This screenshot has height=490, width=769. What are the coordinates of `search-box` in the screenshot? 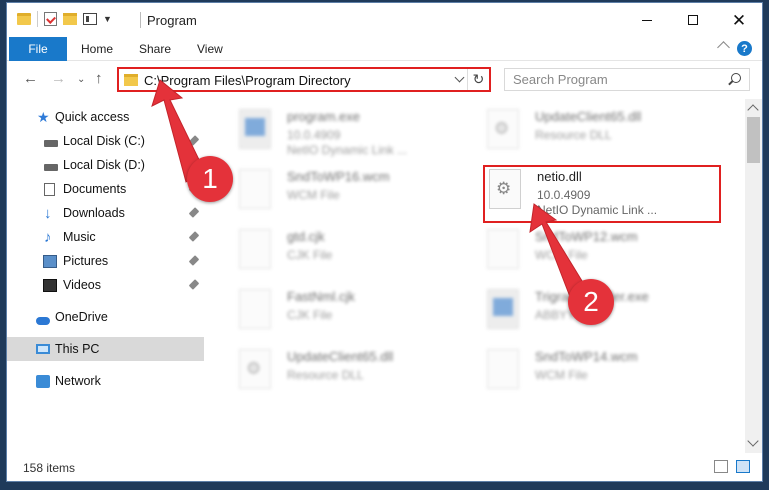 It's located at (627, 79).